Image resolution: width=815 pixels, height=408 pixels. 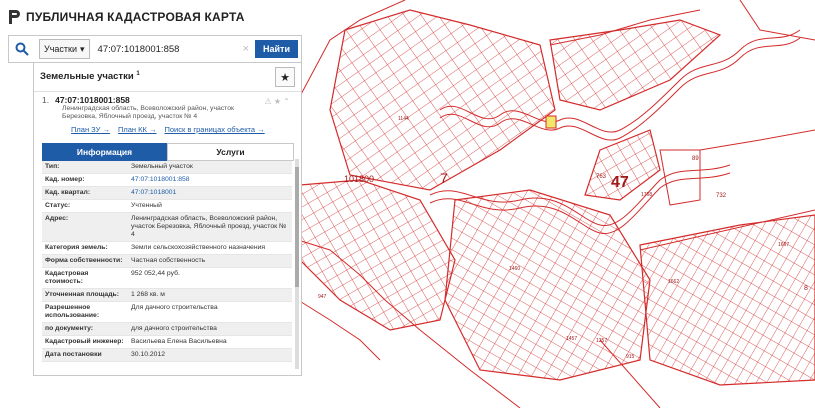 What do you see at coordinates (72, 311) in the screenshot?
I see `row-label: Разрешенное использование:` at bounding box center [72, 311].